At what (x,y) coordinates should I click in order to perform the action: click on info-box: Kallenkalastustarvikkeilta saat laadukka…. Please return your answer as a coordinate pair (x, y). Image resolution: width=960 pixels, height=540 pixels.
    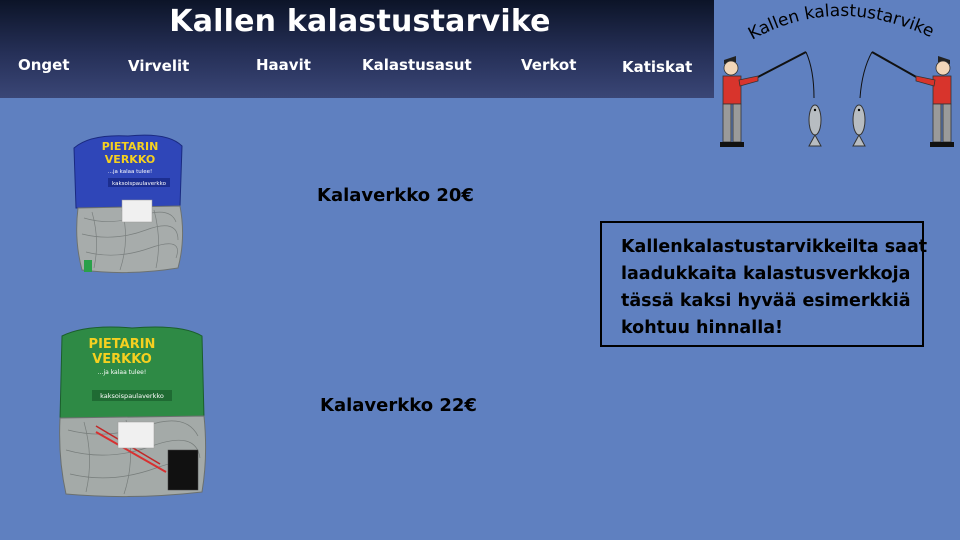
    Looking at the image, I should click on (764, 284).